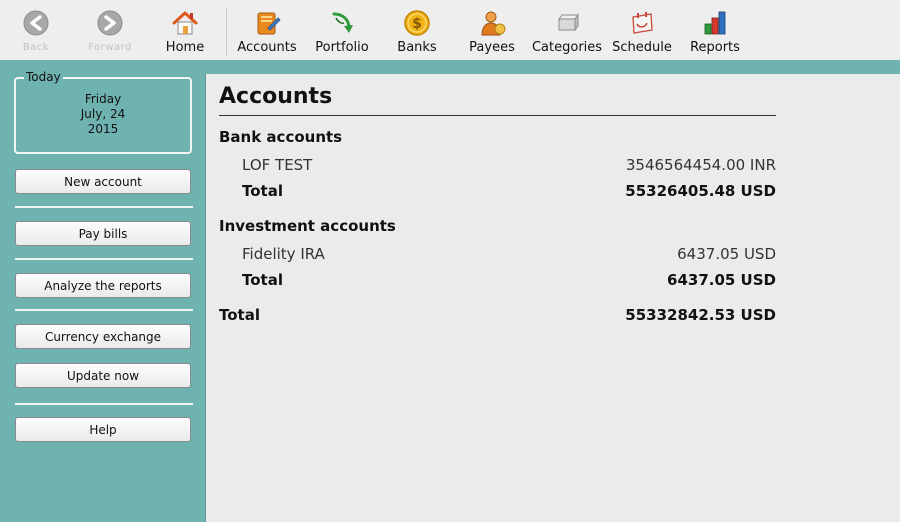 The width and height of the screenshot is (900, 522). I want to click on page-title: Accounts, so click(276, 96).